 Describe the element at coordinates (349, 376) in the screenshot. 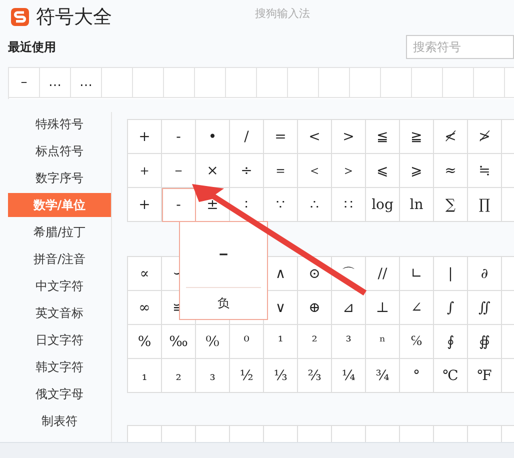

I see `symbol-cell: ¼` at that location.